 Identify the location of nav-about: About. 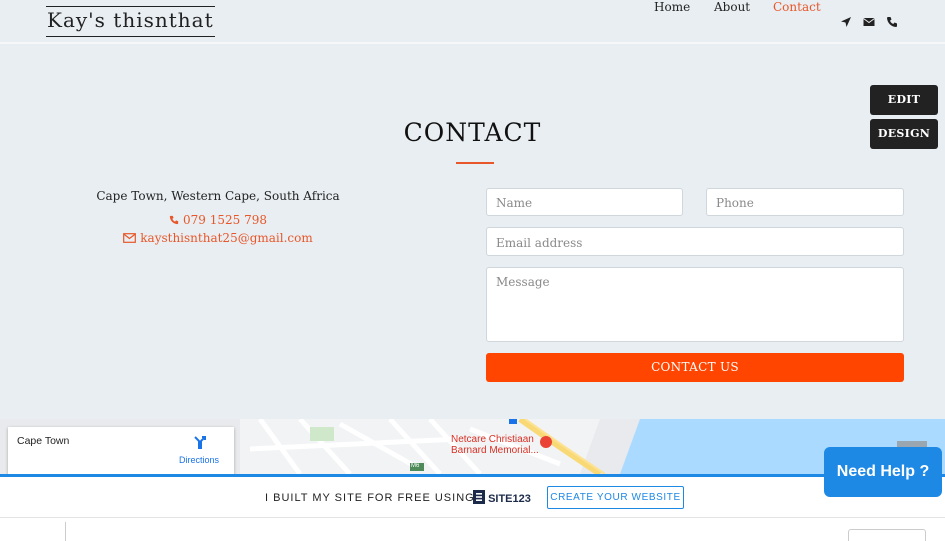
(732, 7).